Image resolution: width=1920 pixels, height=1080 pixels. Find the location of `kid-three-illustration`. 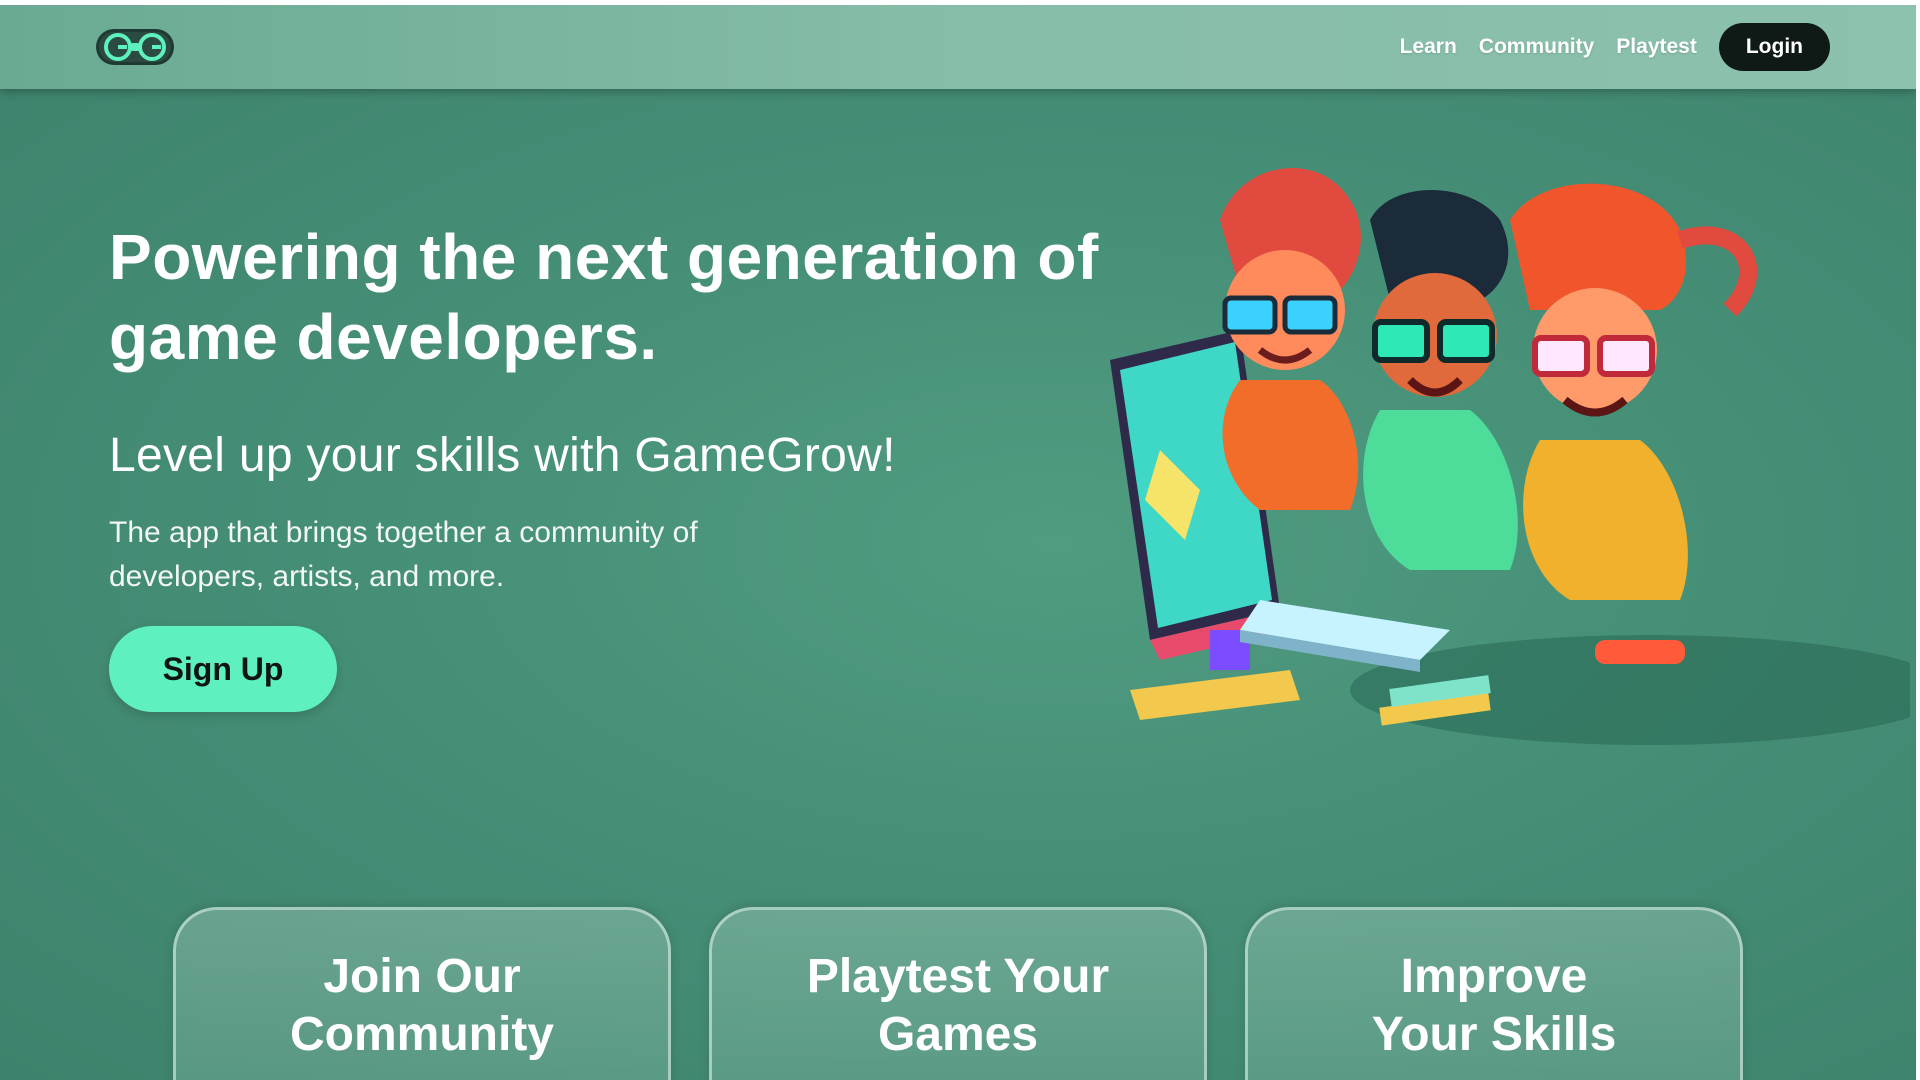

kid-three-illustration is located at coordinates (1634, 423).